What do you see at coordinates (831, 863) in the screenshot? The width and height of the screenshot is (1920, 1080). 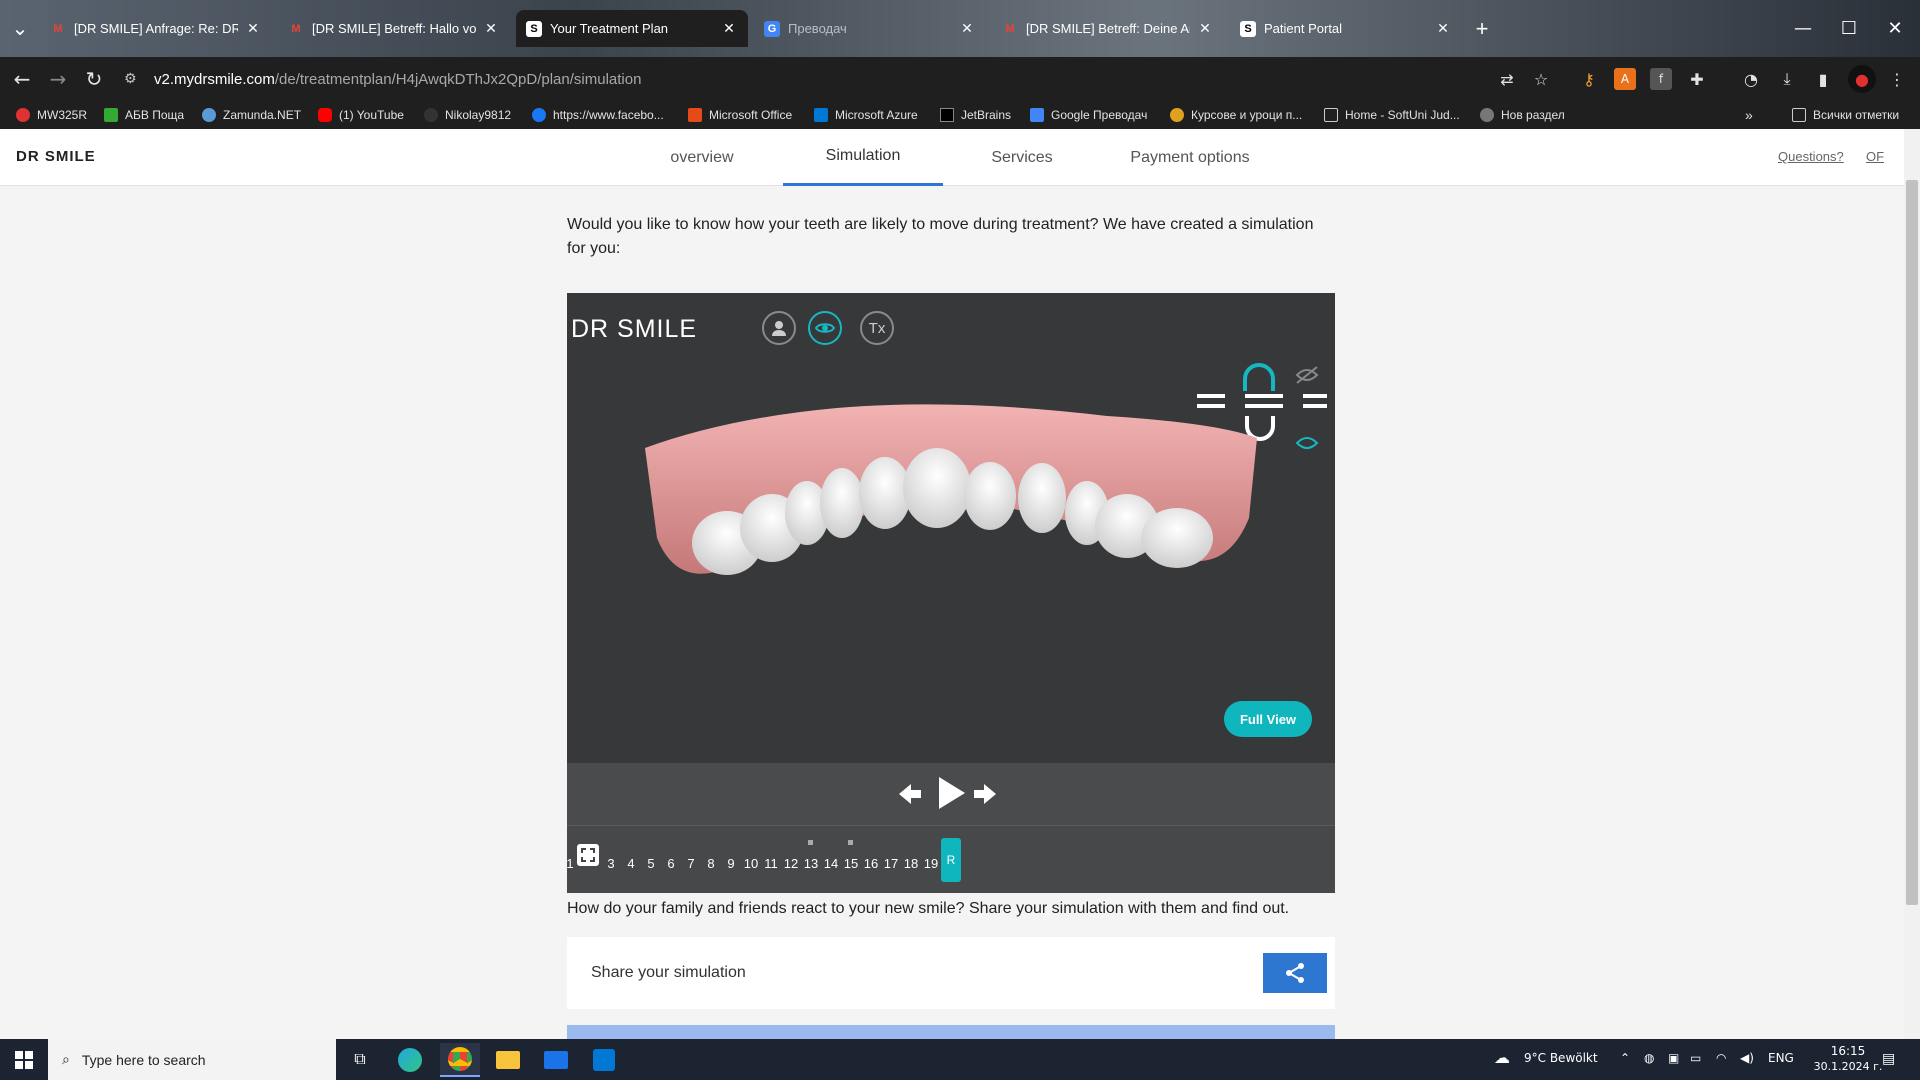 I see `step-item: 14` at bounding box center [831, 863].